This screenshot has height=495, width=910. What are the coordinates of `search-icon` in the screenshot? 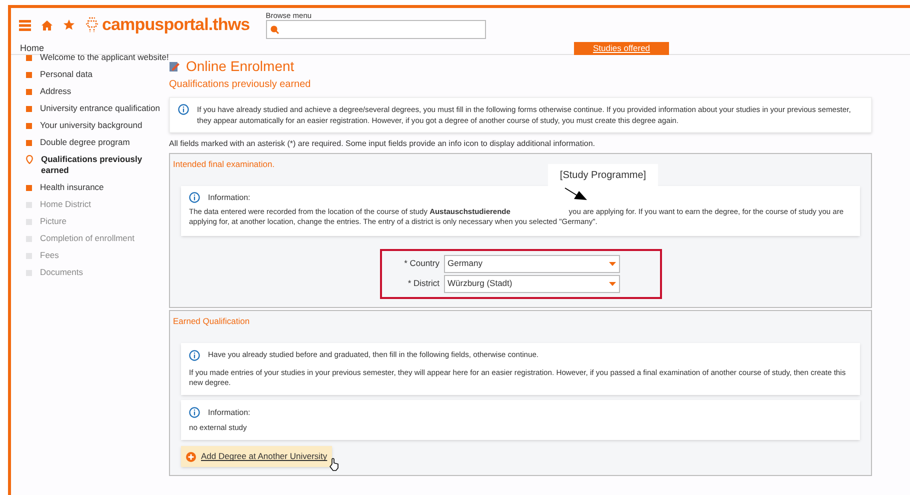 It's located at (274, 29).